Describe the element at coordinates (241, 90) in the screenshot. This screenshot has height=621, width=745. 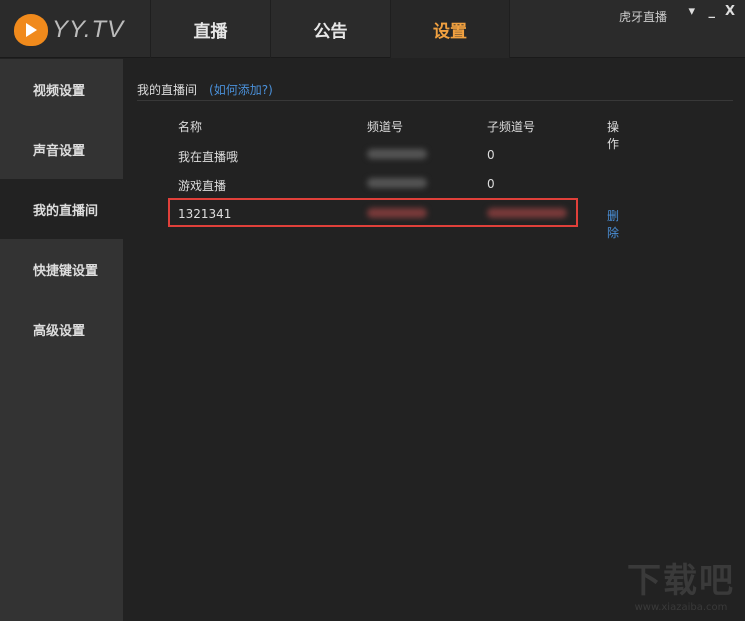
I see `help-link: (如何添加?)` at that location.